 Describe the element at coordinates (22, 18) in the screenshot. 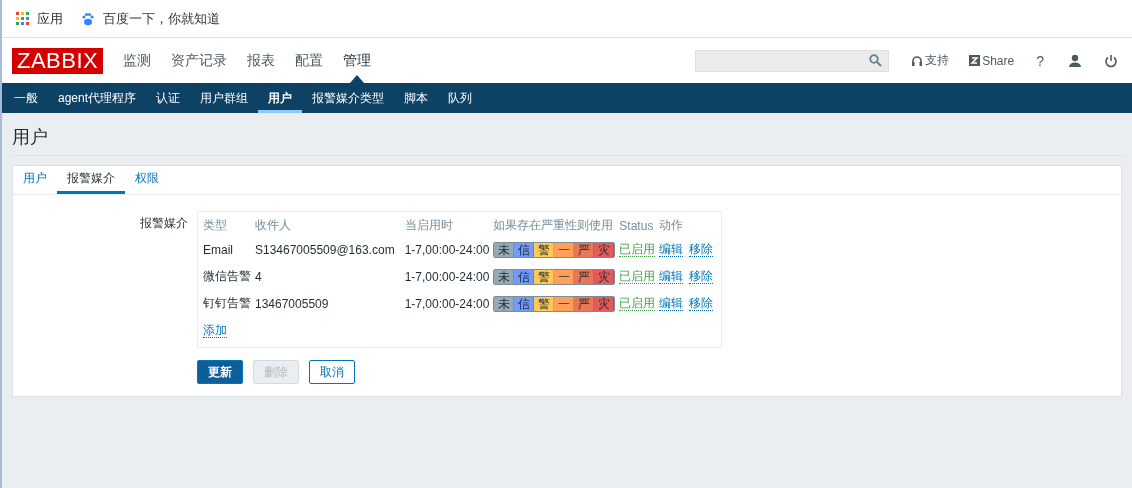

I see `apps-grid-icon` at that location.